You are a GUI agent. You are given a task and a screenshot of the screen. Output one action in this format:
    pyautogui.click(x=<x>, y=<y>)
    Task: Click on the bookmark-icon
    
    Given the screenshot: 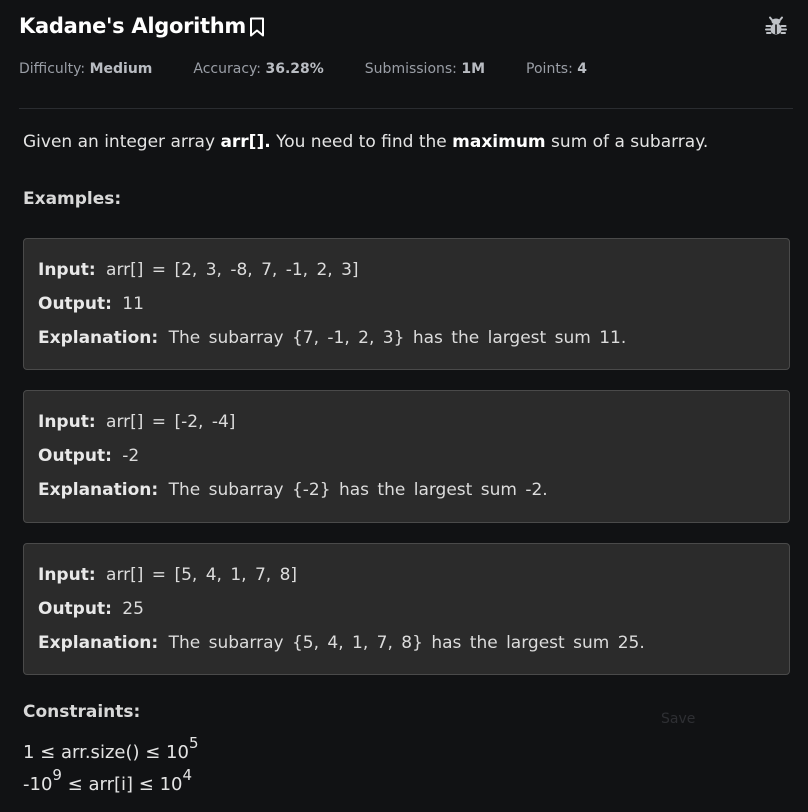 What is the action you would take?
    pyautogui.click(x=257, y=27)
    